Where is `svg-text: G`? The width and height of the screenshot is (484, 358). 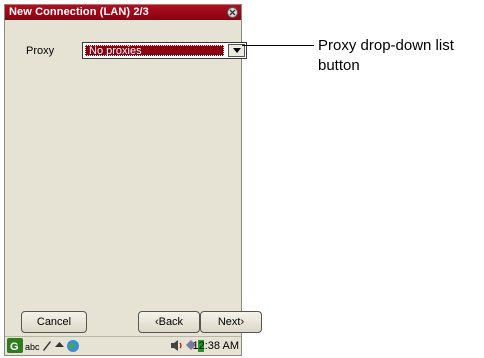
svg-text: G is located at coordinates (14, 347).